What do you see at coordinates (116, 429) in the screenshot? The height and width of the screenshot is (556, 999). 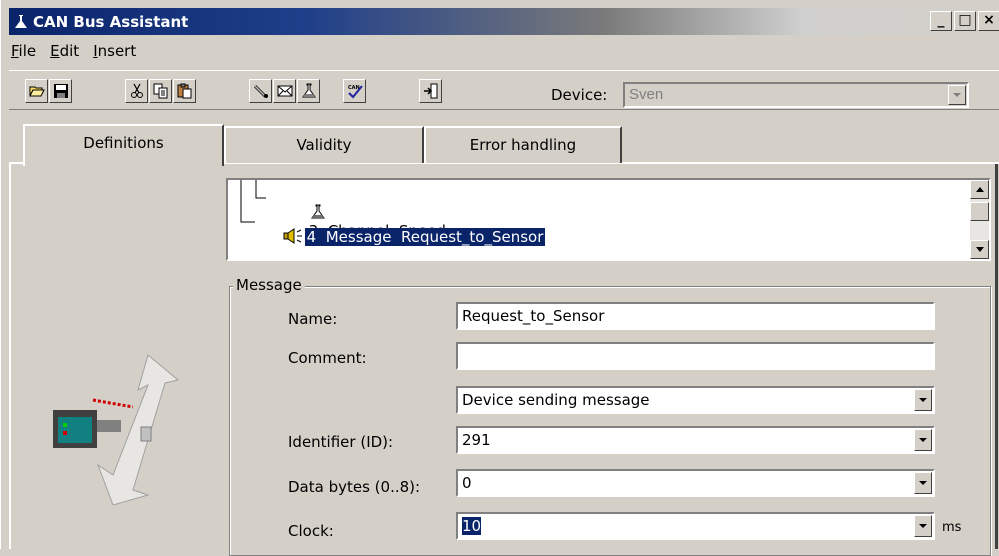 I see `can-device-illustration` at bounding box center [116, 429].